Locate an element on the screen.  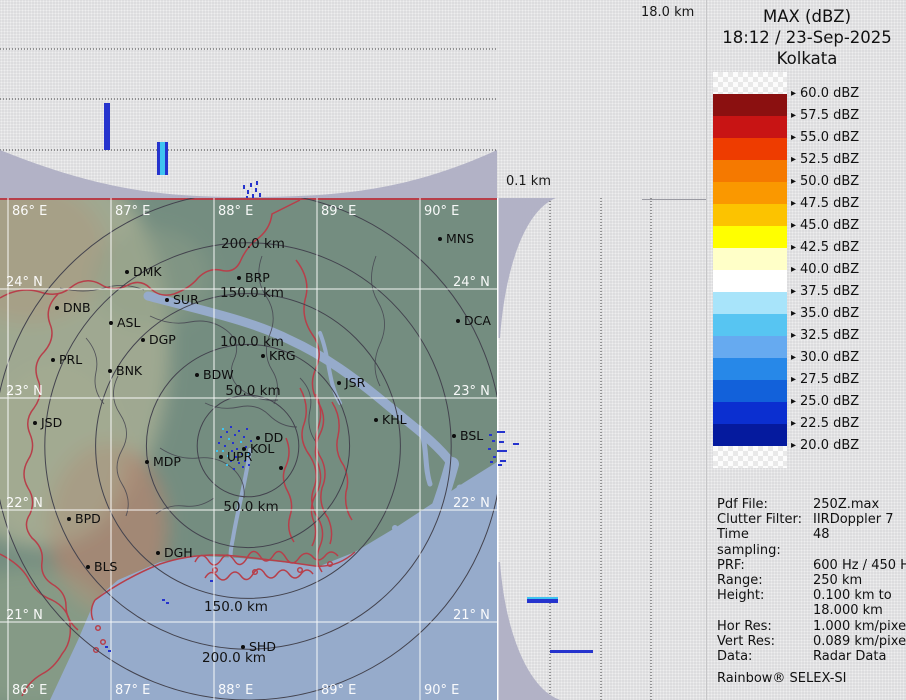
info-value: IIRDoppler 7 is located at coordinates (853, 520).